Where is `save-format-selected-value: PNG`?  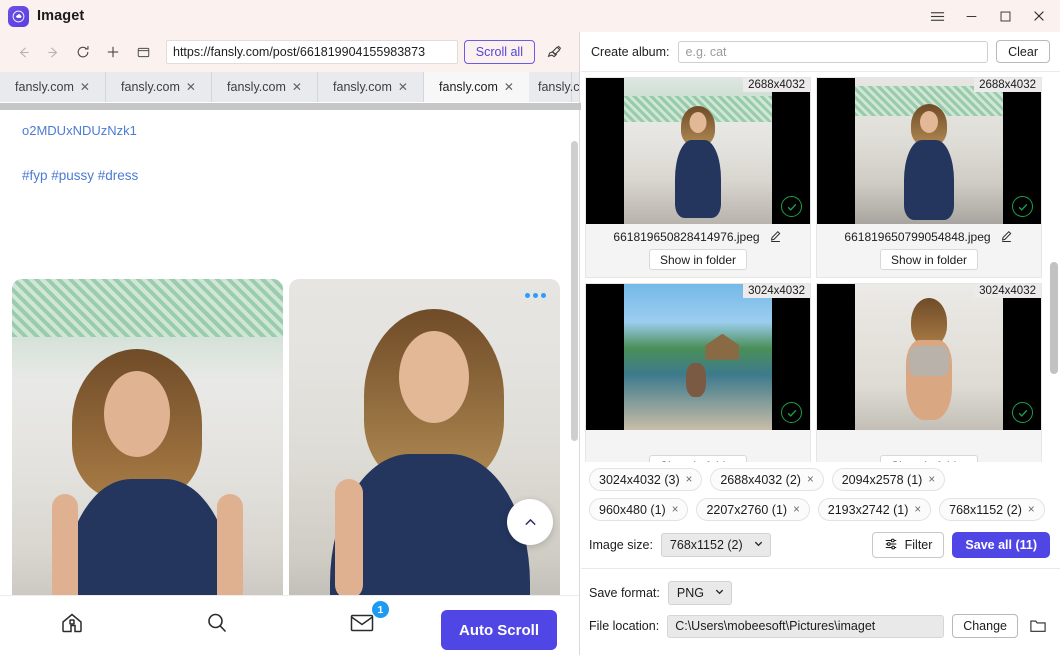 save-format-selected-value: PNG is located at coordinates (690, 593).